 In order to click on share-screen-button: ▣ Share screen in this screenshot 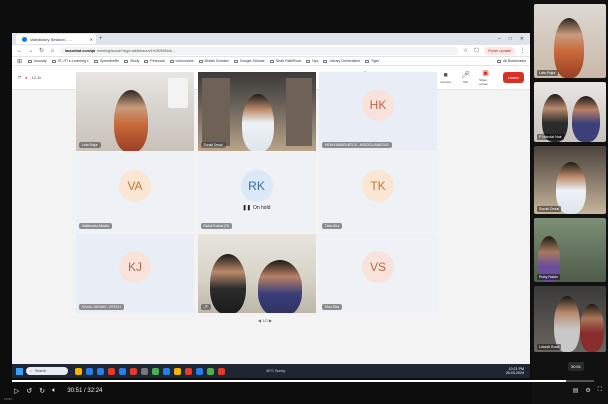, I will do `click(485, 78)`.